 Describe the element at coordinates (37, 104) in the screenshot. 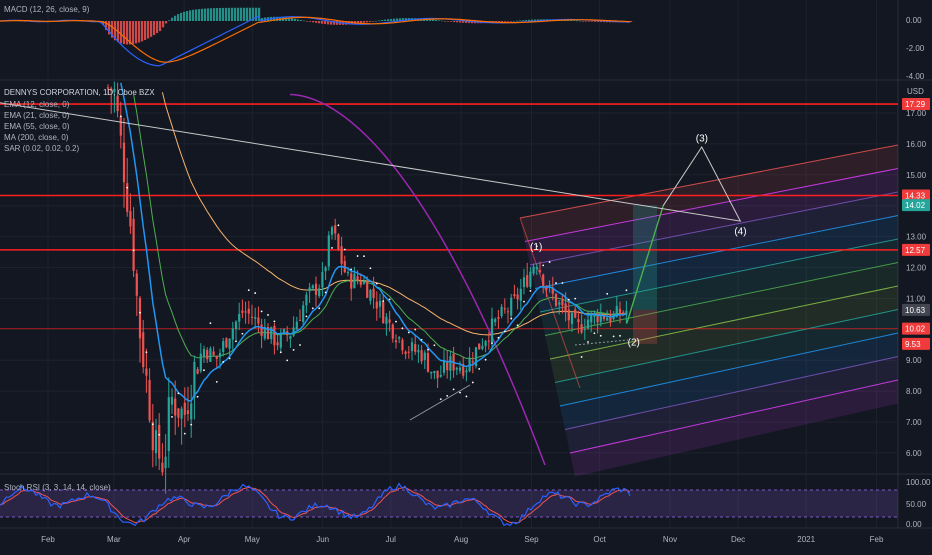

I see `indicator-legend-ema12: EMA (12, close, 0)` at that location.